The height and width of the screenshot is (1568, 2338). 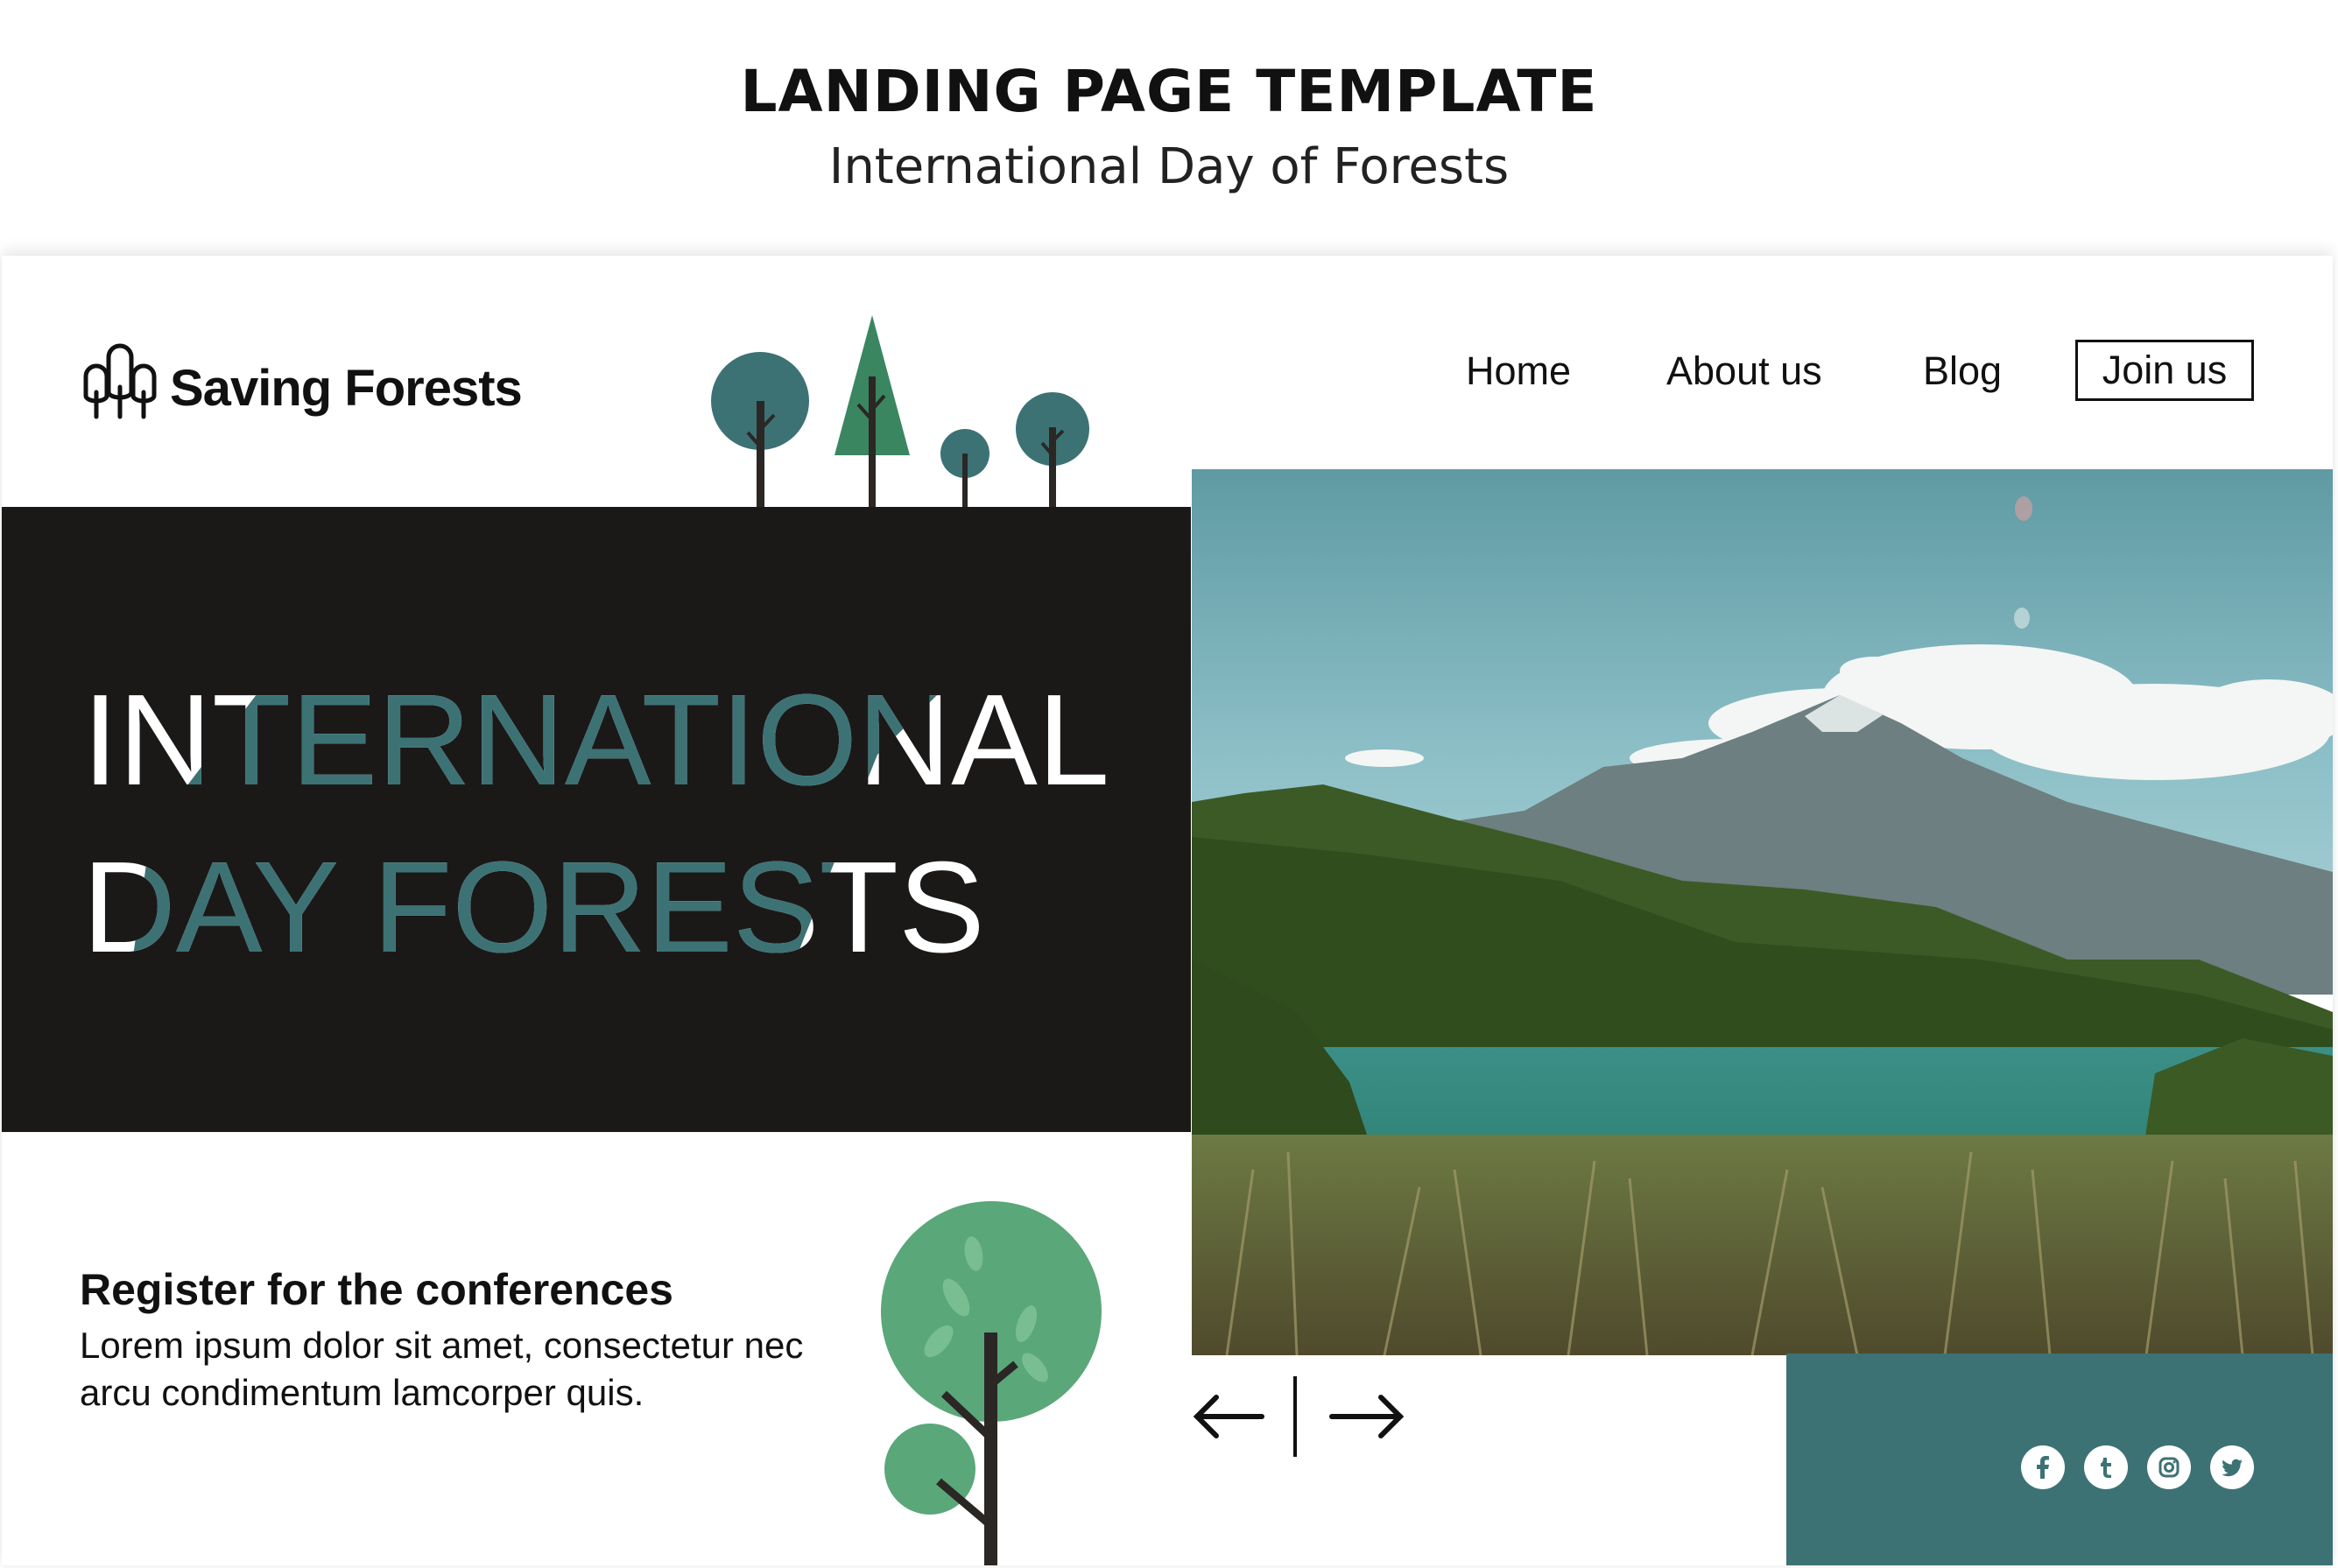 I want to click on decorative-trees-icon, so click(x=900, y=413).